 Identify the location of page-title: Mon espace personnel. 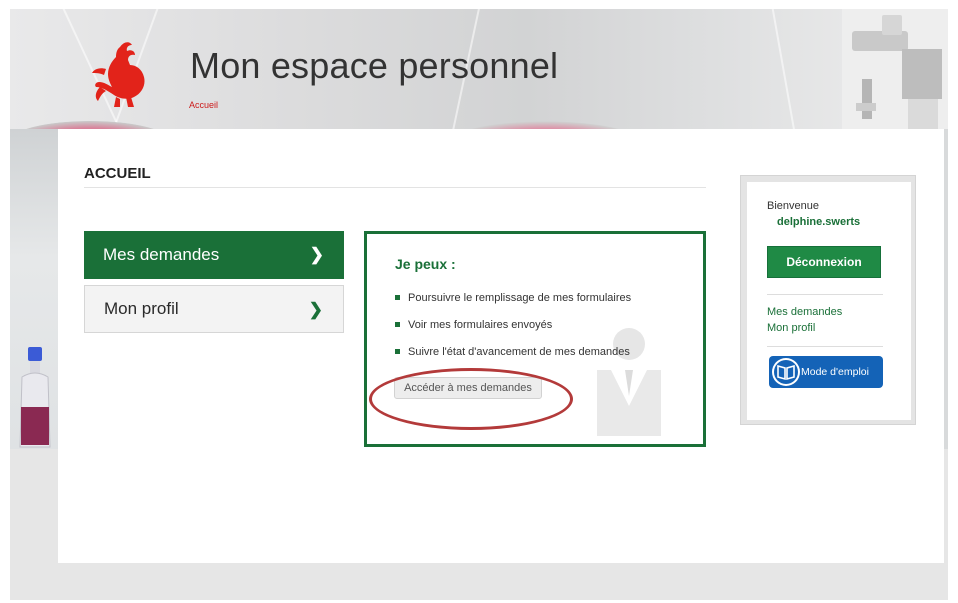
(374, 65).